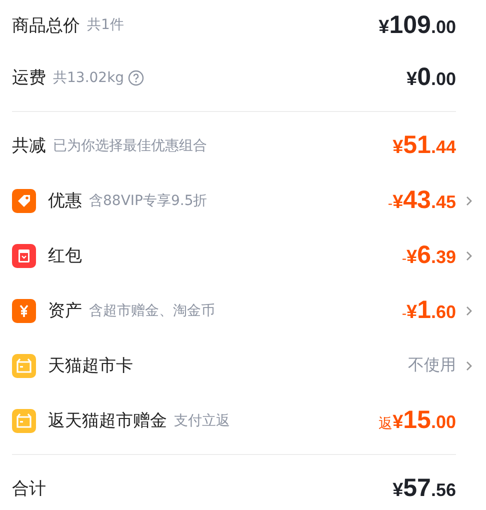 The height and width of the screenshot is (510, 486). What do you see at coordinates (148, 201) in the screenshot?
I see `row-note: 含88VIP专享9.5折` at bounding box center [148, 201].